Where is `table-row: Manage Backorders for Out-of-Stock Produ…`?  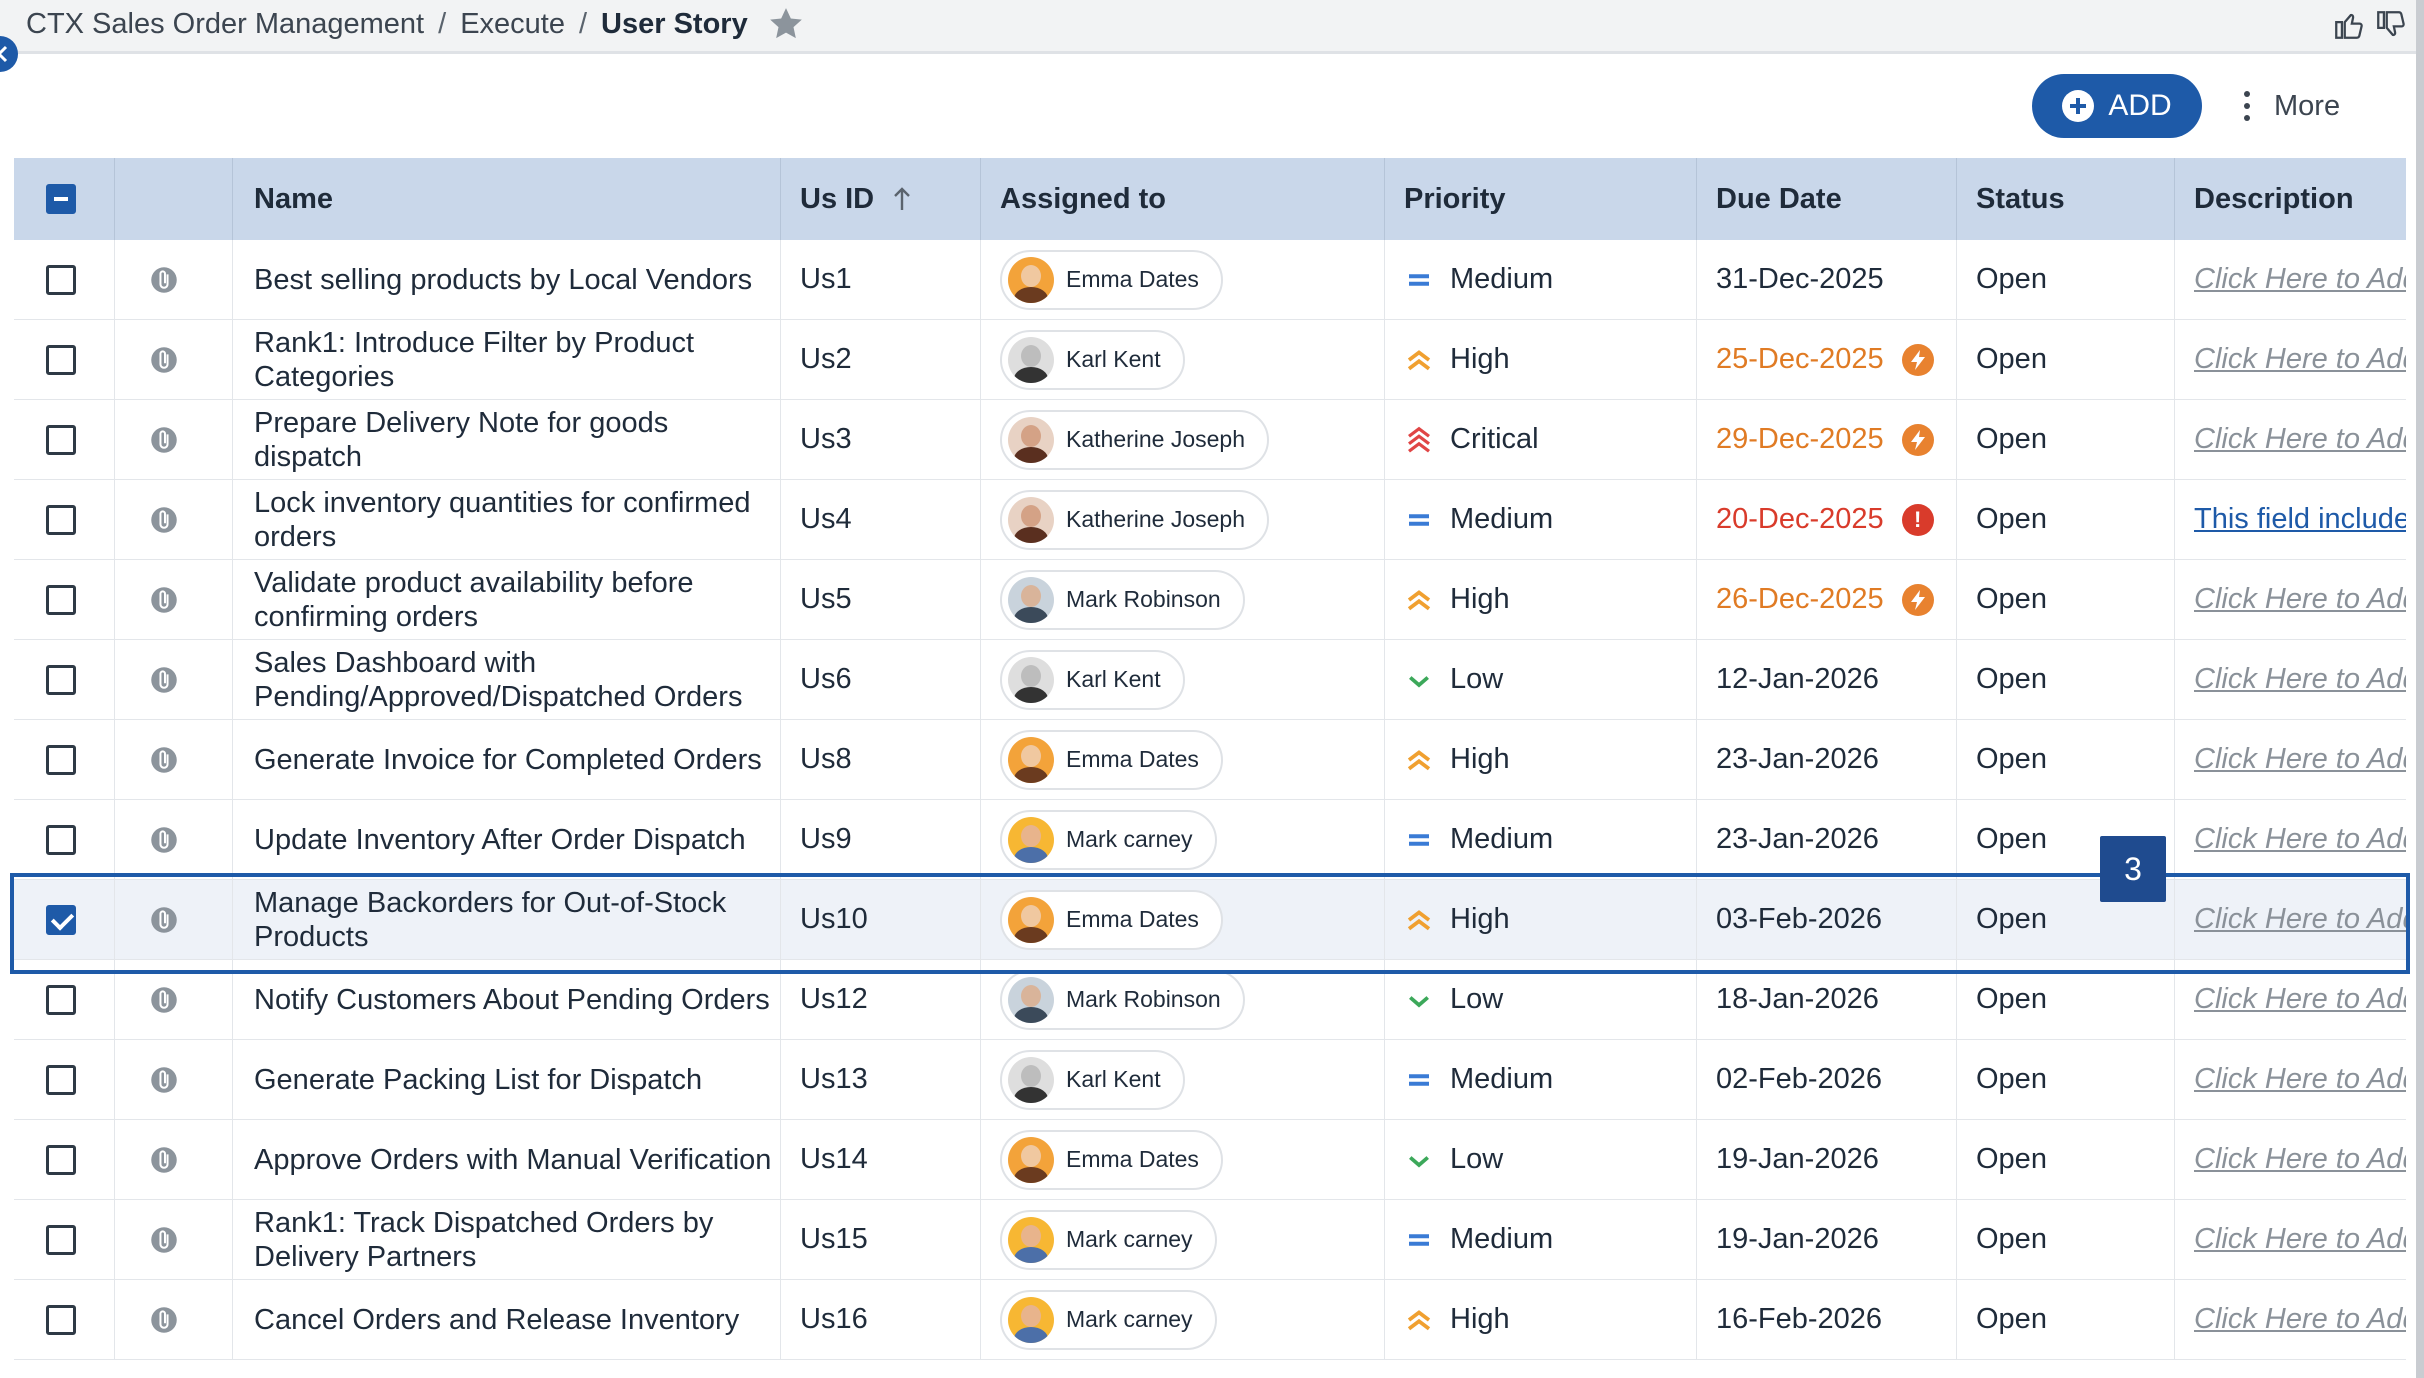
table-row: Manage Backorders for Out-of-Stock Produ… is located at coordinates (1210, 920).